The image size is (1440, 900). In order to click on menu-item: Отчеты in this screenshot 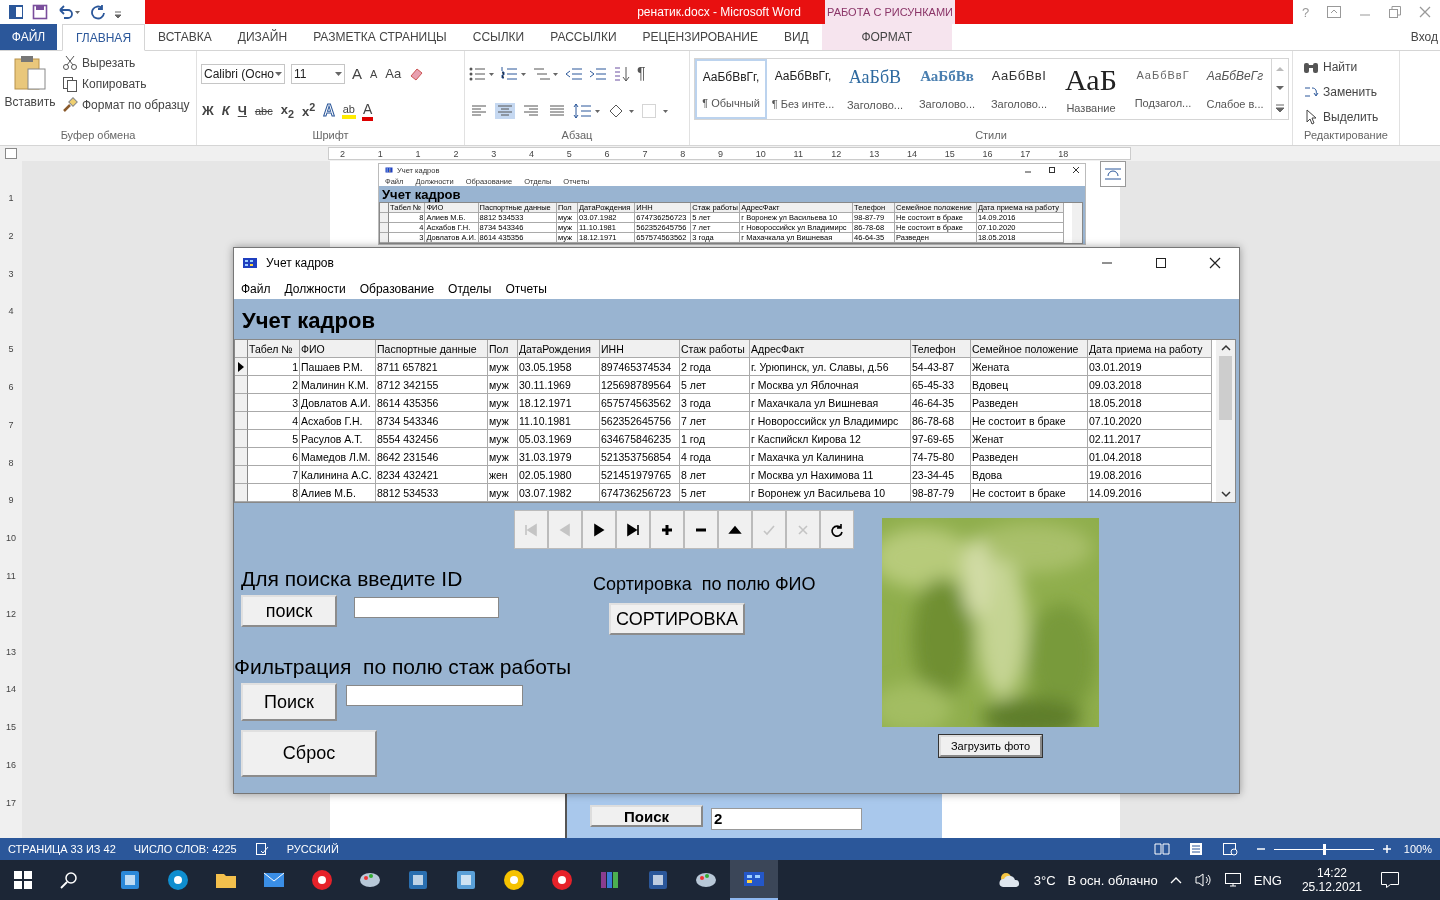, I will do `click(526, 288)`.